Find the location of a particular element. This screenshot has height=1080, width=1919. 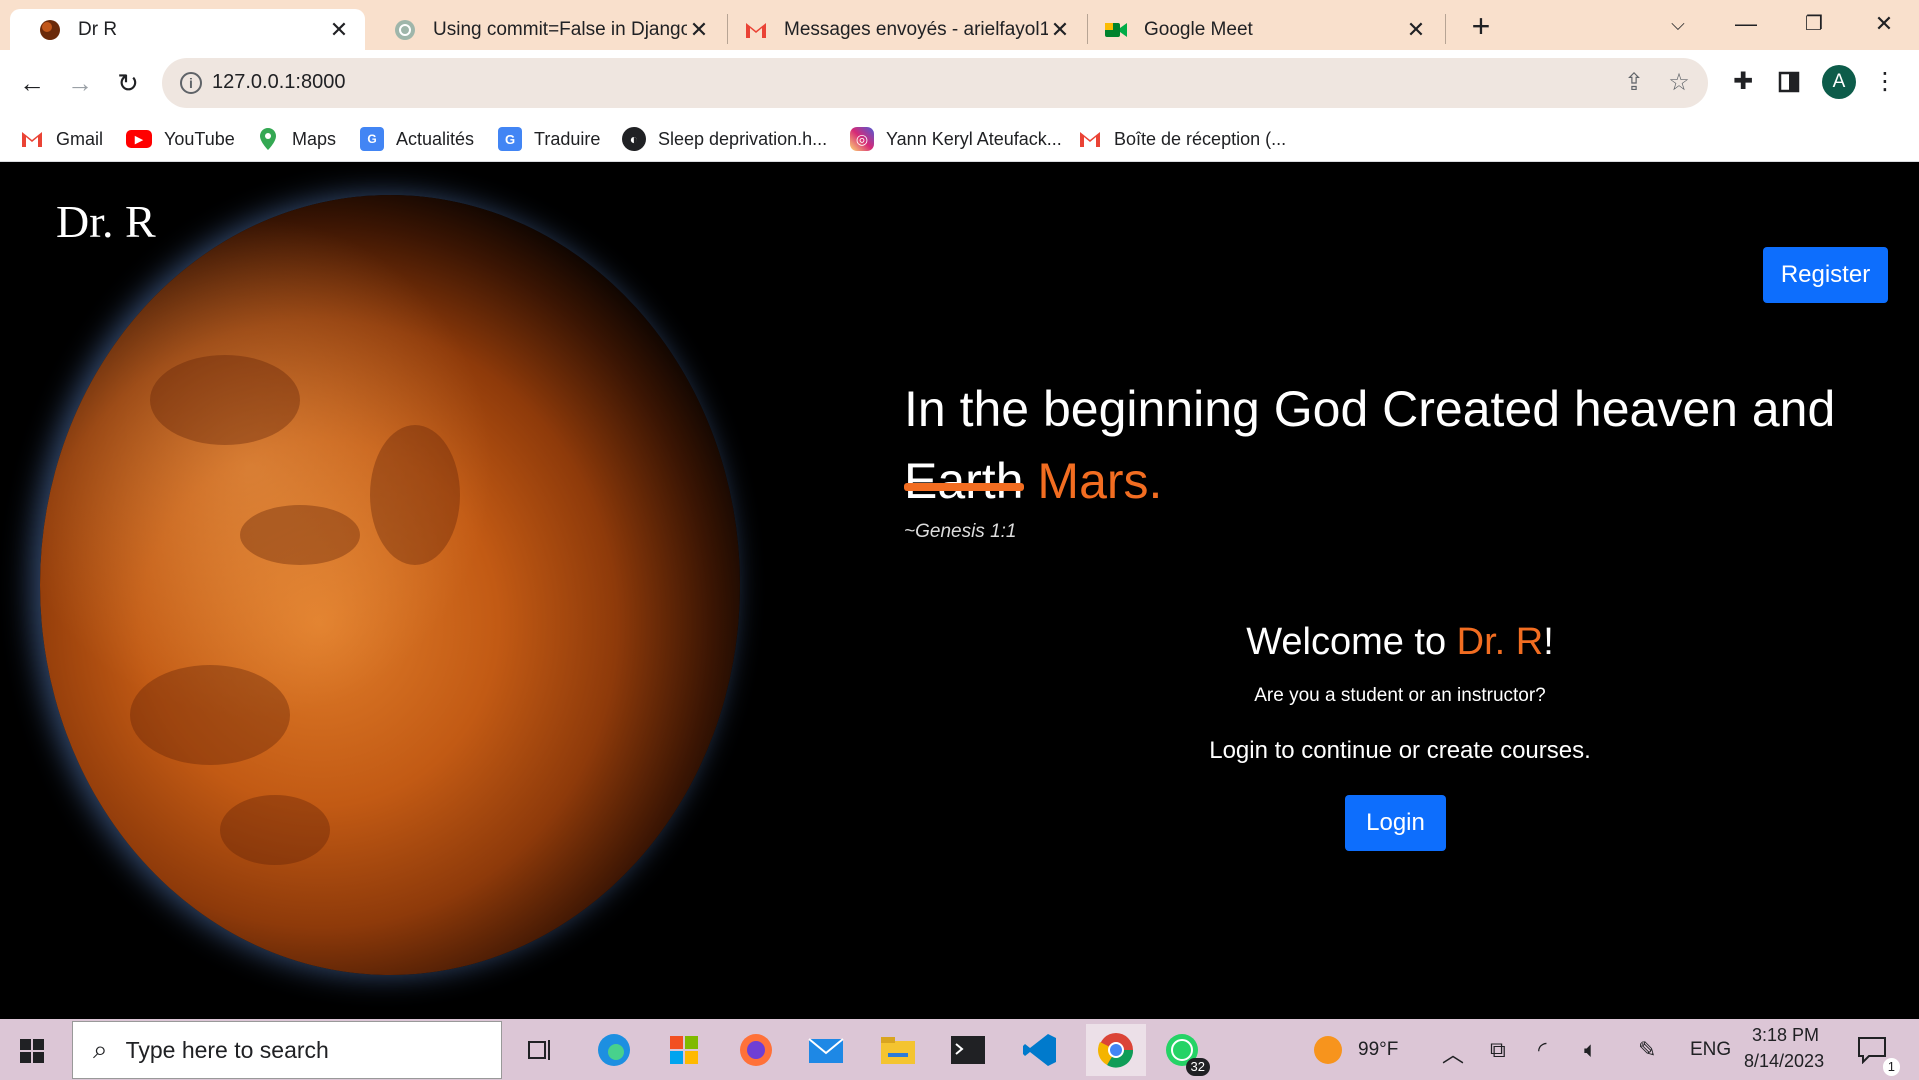

tab-google-meet: Google Meet ✕ is located at coordinates (1265, 29).